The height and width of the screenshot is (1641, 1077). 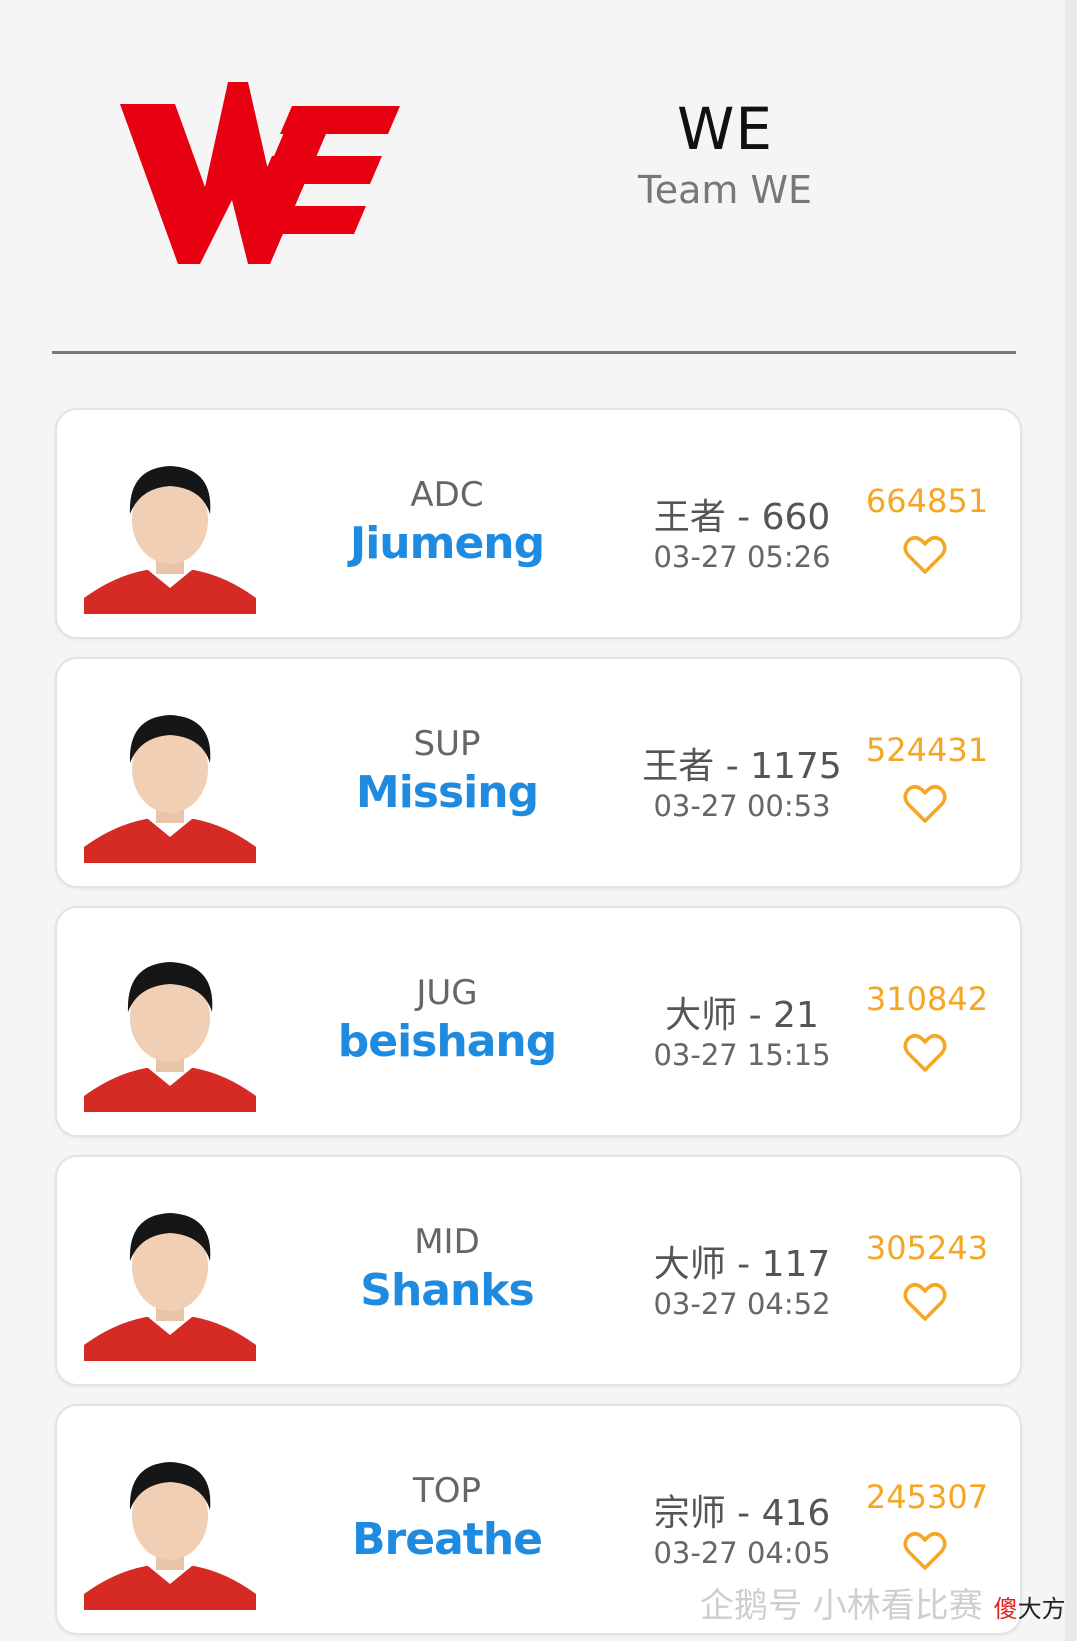 I want to click on player-role: SUP, so click(x=447, y=744).